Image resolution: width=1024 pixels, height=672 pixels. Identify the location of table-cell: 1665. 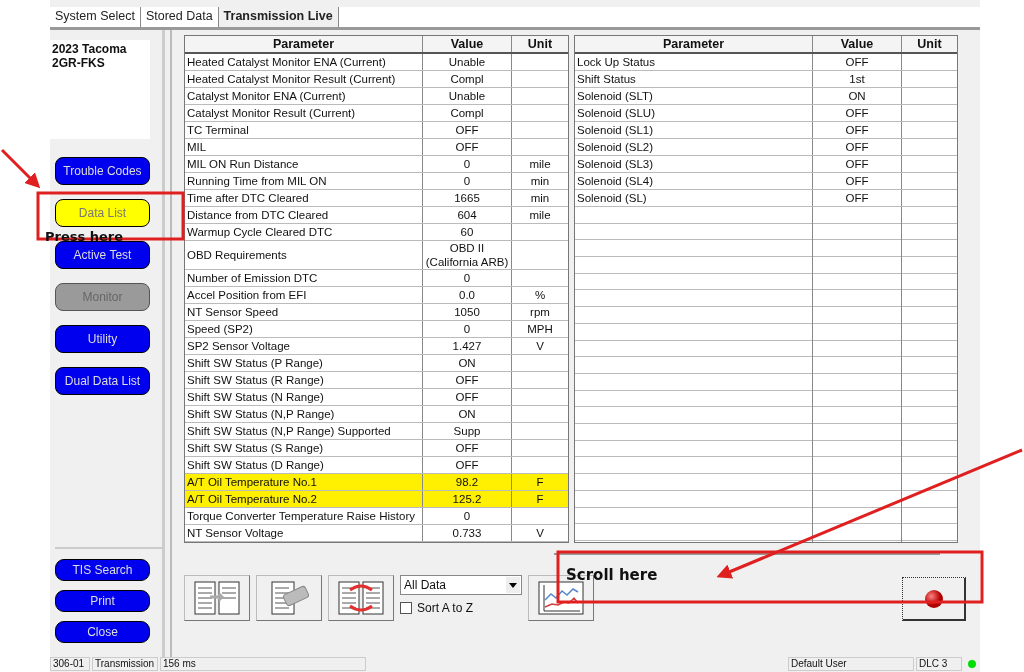
(467, 198).